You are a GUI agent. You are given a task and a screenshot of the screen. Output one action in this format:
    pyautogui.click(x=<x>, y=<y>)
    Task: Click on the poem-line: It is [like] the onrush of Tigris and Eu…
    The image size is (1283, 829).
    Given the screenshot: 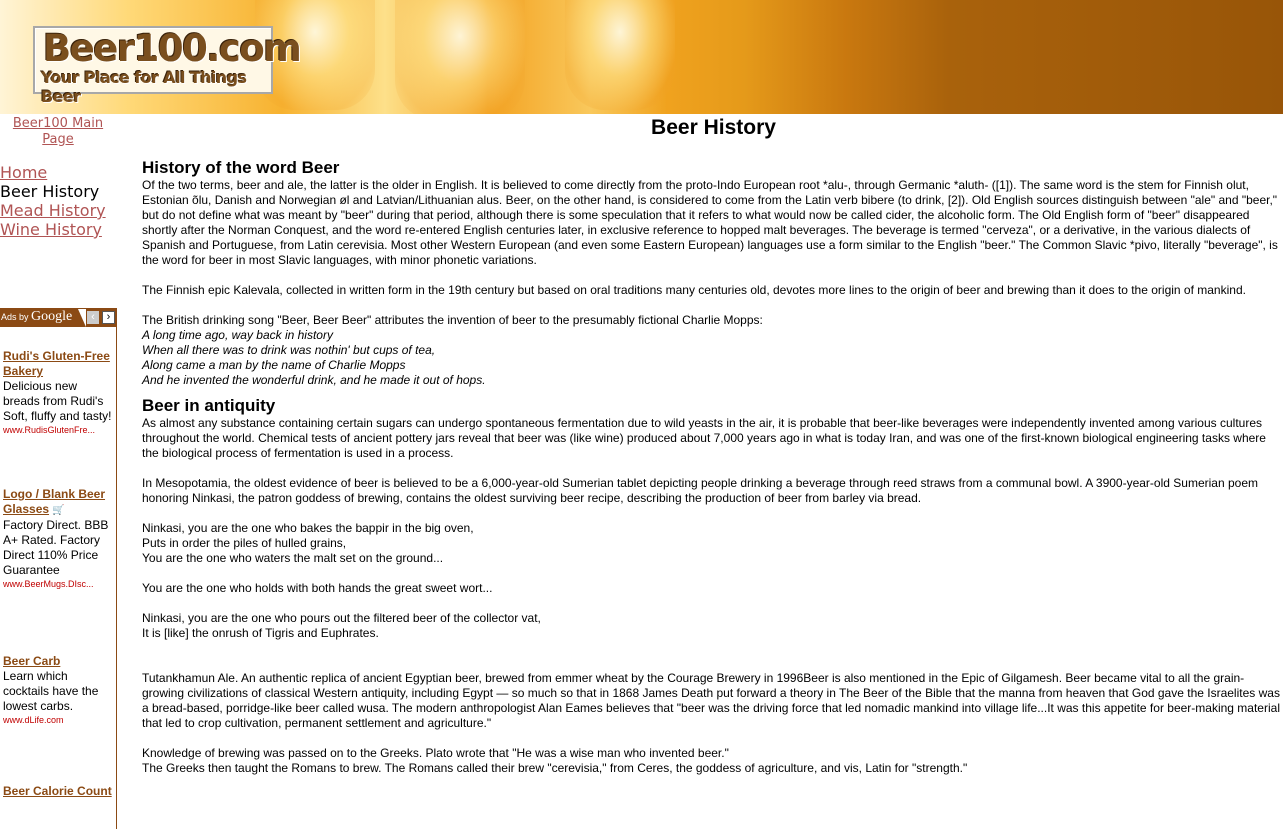 What is the action you would take?
    pyautogui.click(x=260, y=633)
    